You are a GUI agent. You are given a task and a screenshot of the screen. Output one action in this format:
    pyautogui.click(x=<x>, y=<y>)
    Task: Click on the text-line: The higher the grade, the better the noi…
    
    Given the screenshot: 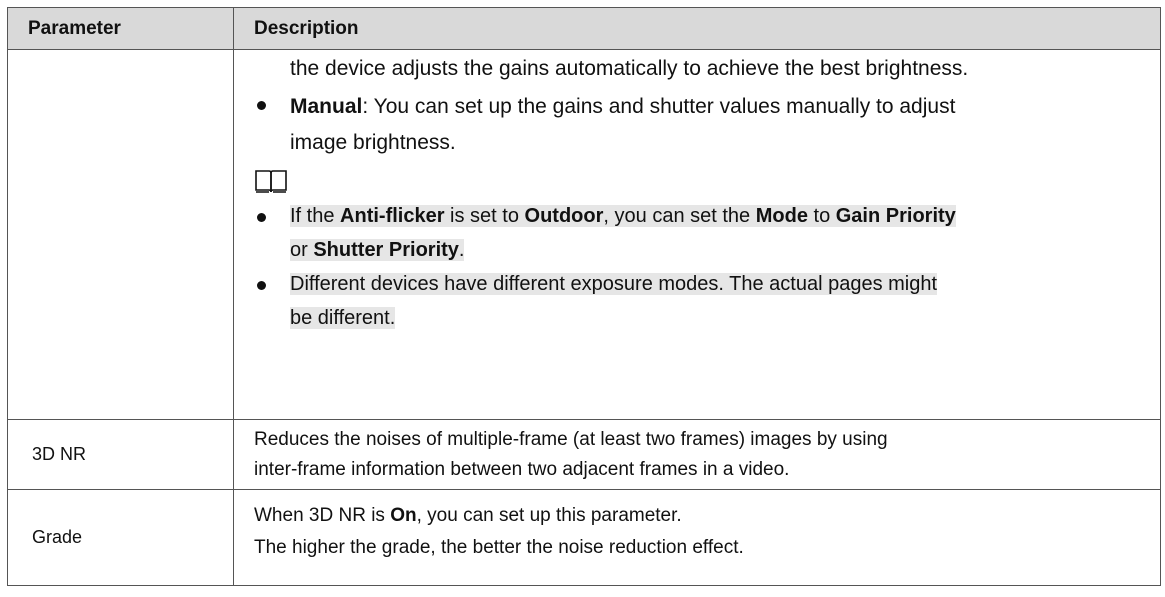 What is the action you would take?
    pyautogui.click(x=499, y=547)
    